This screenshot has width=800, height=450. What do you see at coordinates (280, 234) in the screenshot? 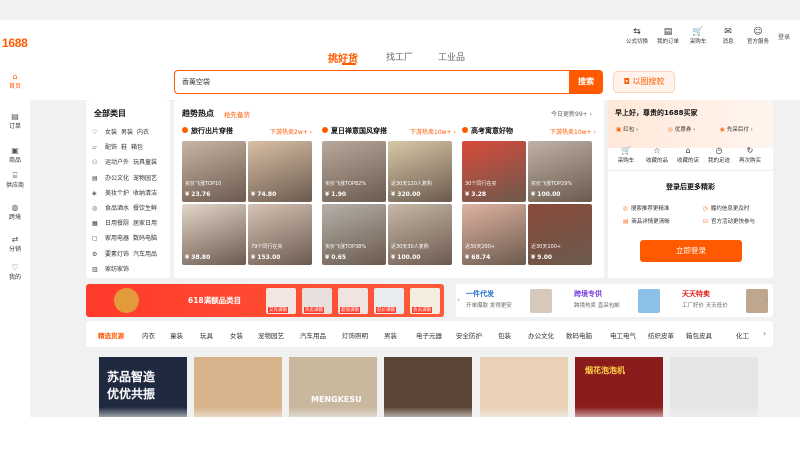
I see `product-tile: 79个同行在买 ¥ 153.00` at bounding box center [280, 234].